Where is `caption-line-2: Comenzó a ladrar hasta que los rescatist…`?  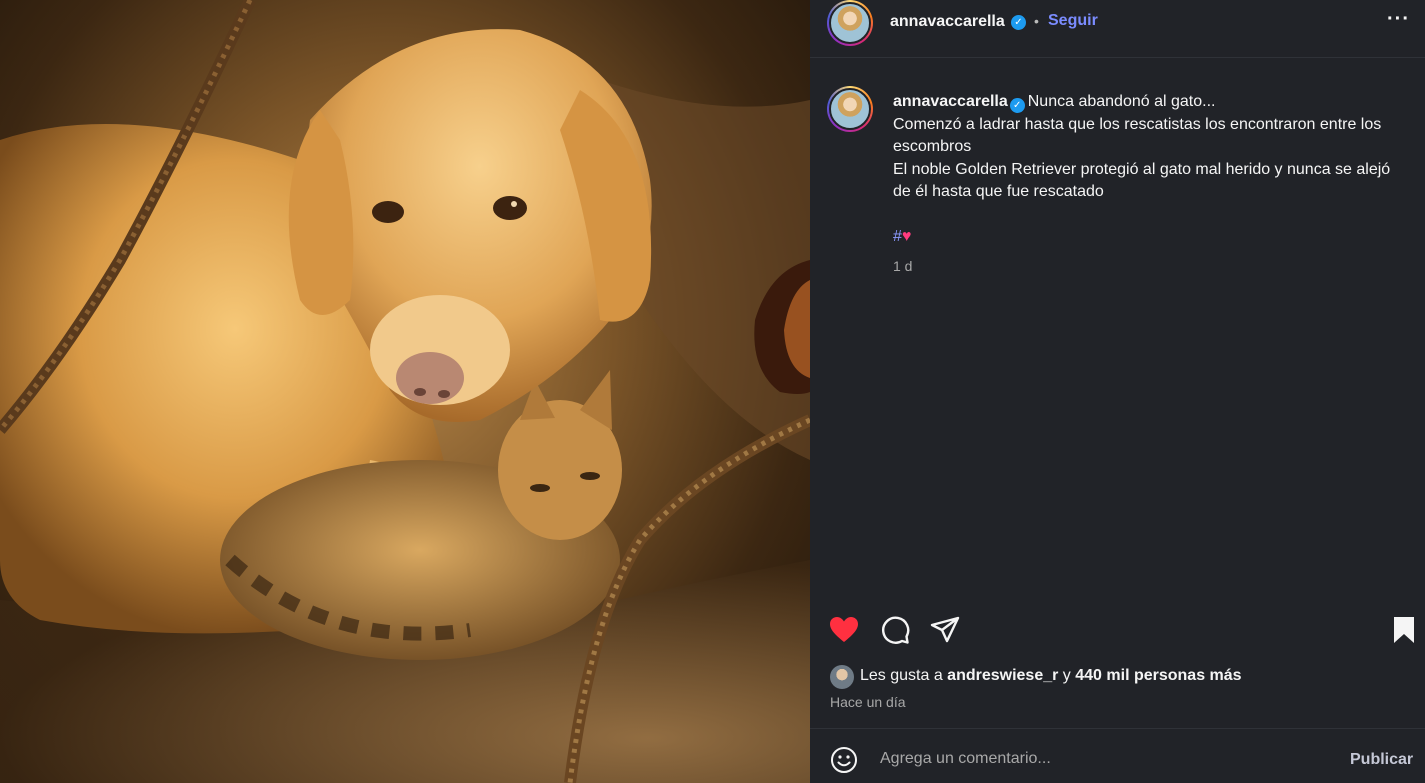
caption-line-2: Comenzó a ladrar hasta que los rescatist… is located at coordinates (1137, 135).